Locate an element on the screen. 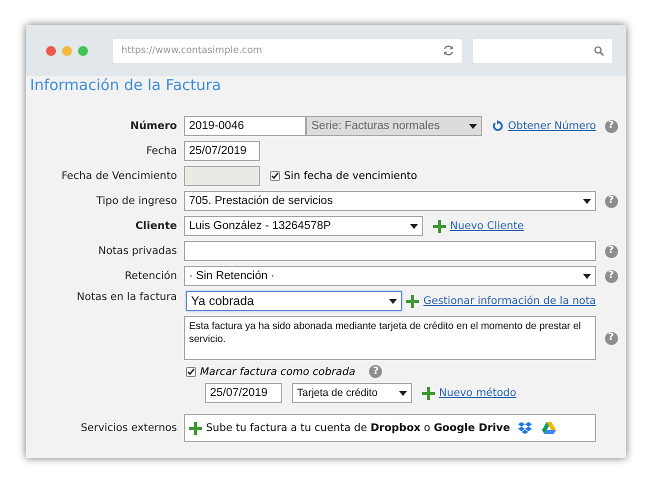  address-bar: https://www.contasimple.com is located at coordinates (287, 50).